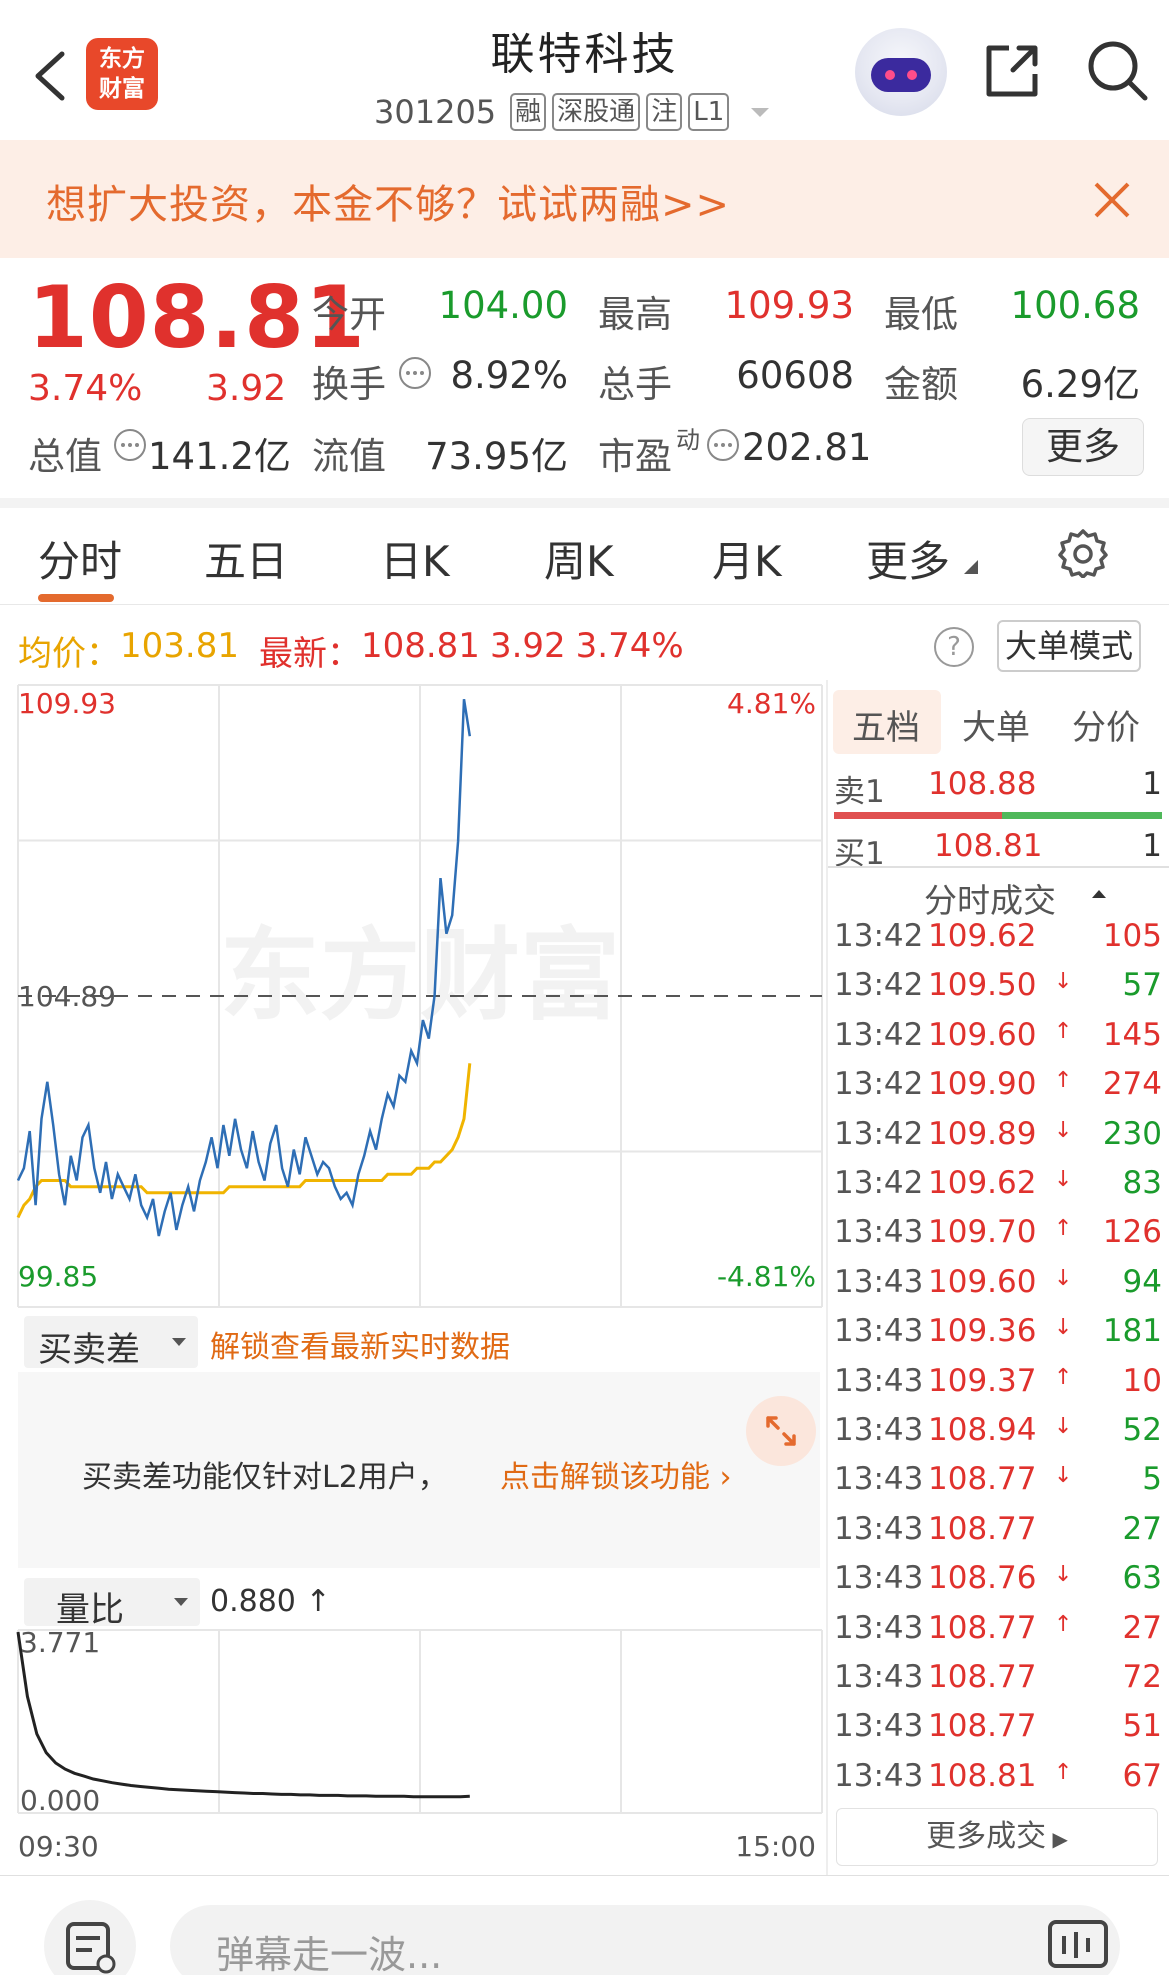 The image size is (1169, 1975). Describe the element at coordinates (579, 558) in the screenshot. I see `tab-weekly-k: 周K` at that location.